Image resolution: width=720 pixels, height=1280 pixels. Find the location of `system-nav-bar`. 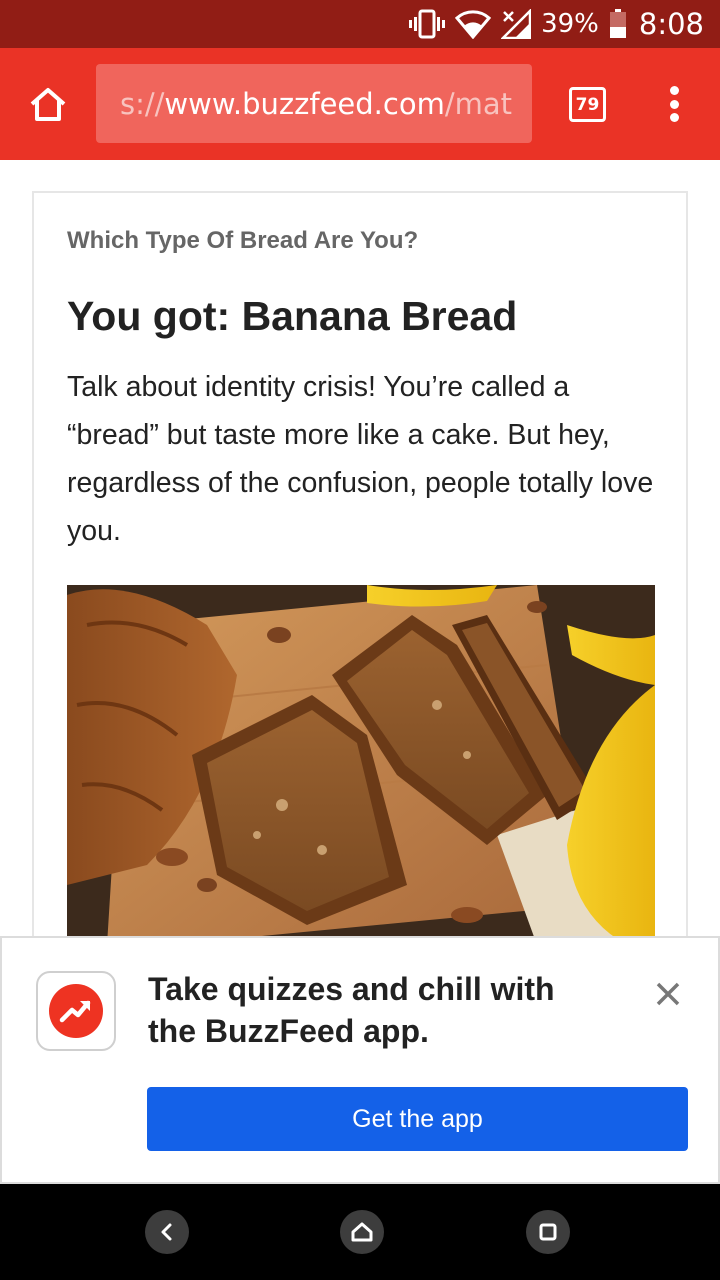

system-nav-bar is located at coordinates (360, 1232).